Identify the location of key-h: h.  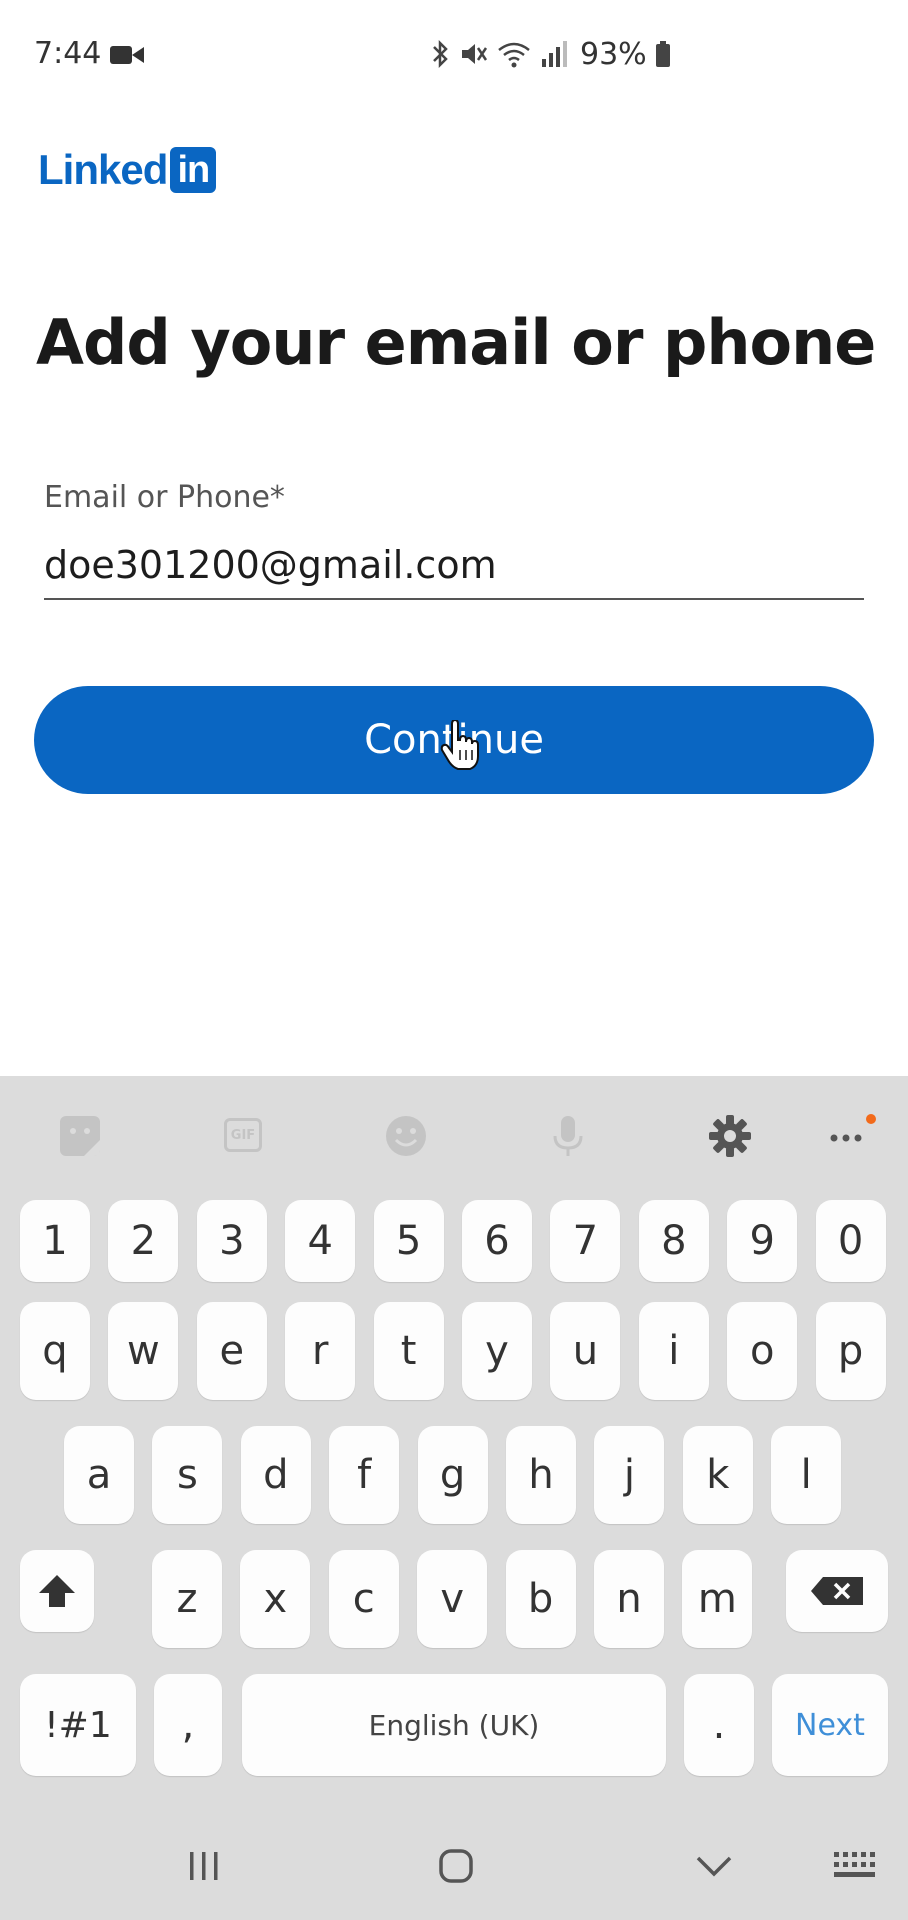
(541, 1475).